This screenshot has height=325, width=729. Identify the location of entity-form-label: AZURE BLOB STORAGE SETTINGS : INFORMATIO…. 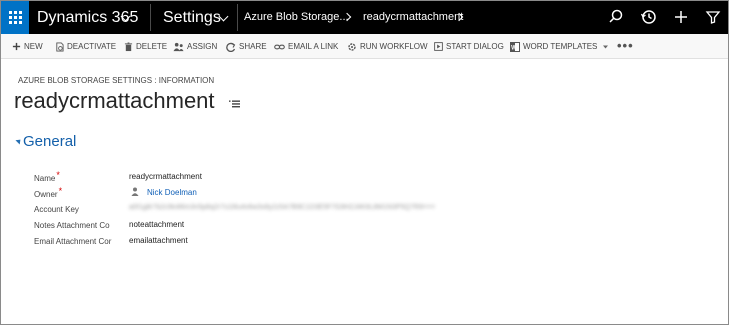
(116, 80).